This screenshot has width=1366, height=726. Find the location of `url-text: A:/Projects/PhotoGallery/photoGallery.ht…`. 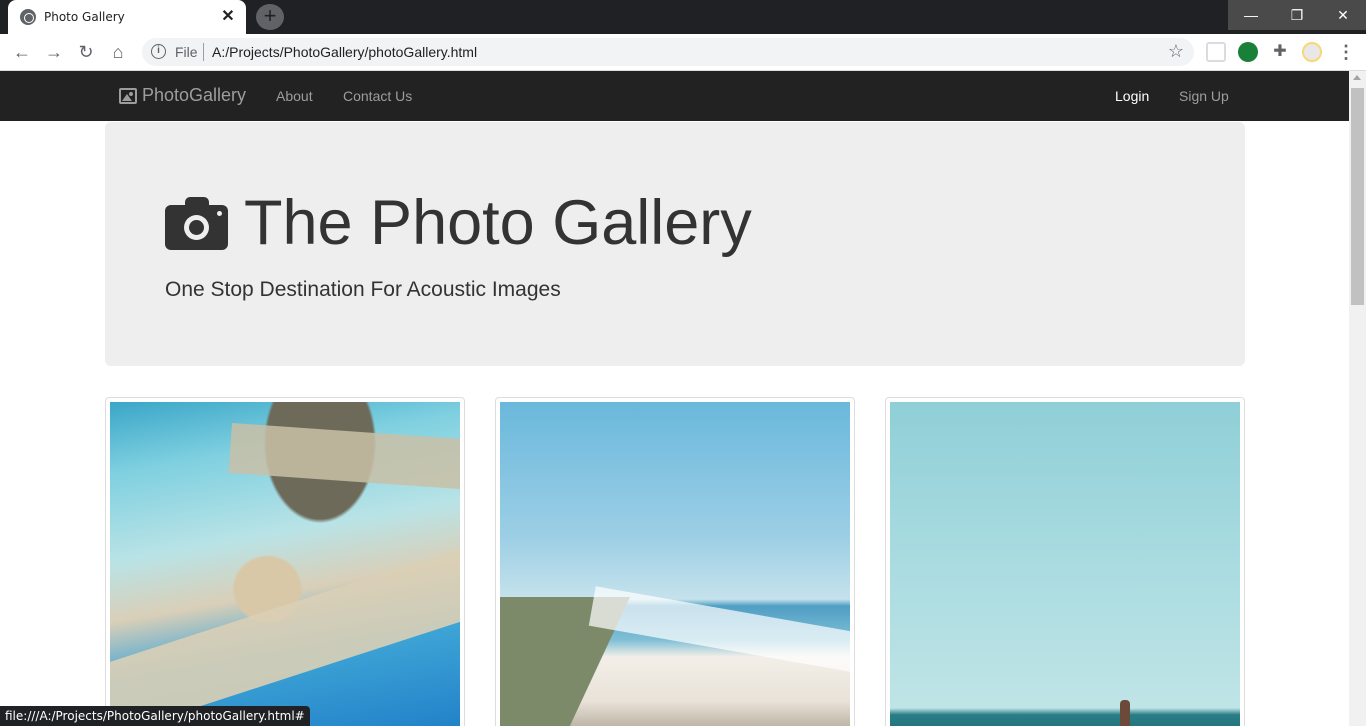

url-text: A:/Projects/PhotoGallery/photoGallery.ht… is located at coordinates (344, 52).